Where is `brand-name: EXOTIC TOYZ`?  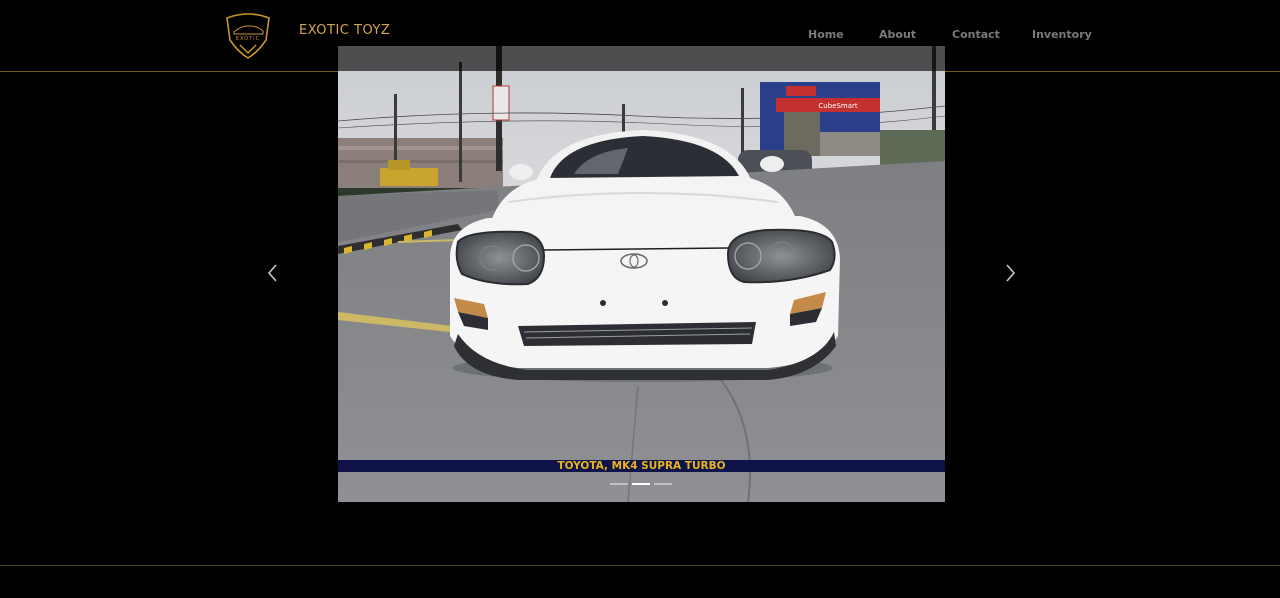 brand-name: EXOTIC TOYZ is located at coordinates (344, 30).